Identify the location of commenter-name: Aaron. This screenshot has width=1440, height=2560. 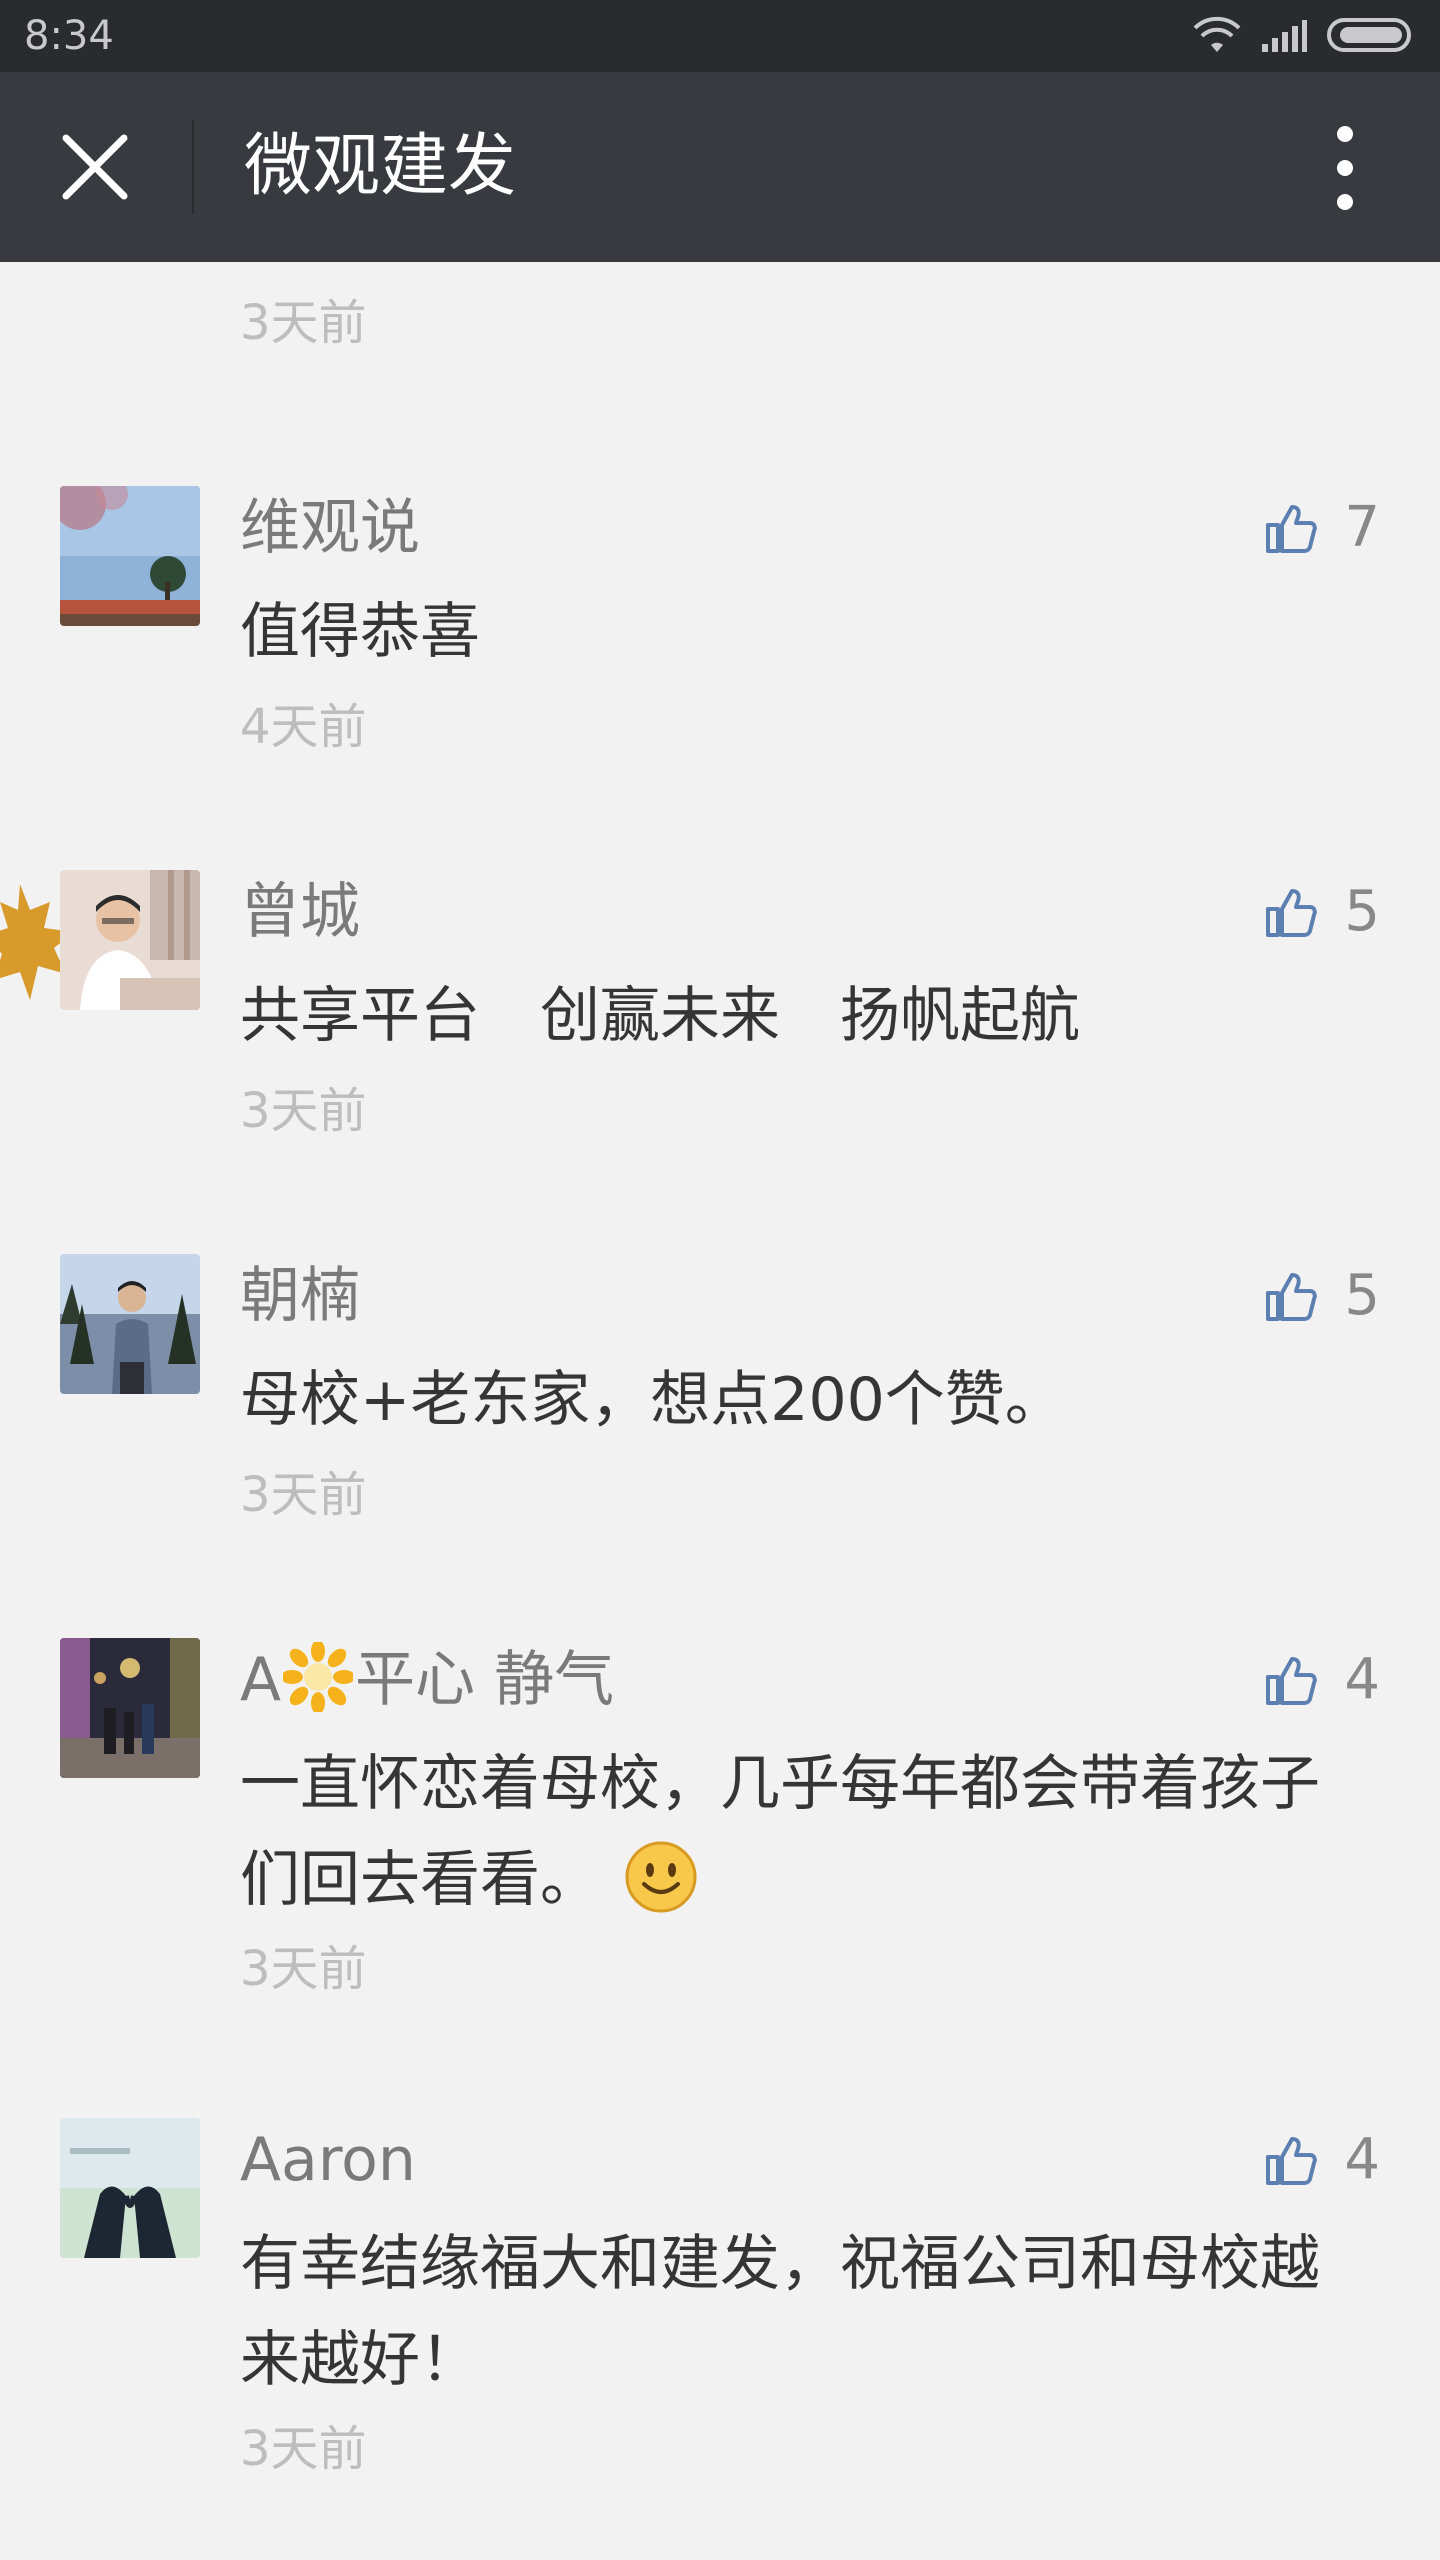
(328, 2160).